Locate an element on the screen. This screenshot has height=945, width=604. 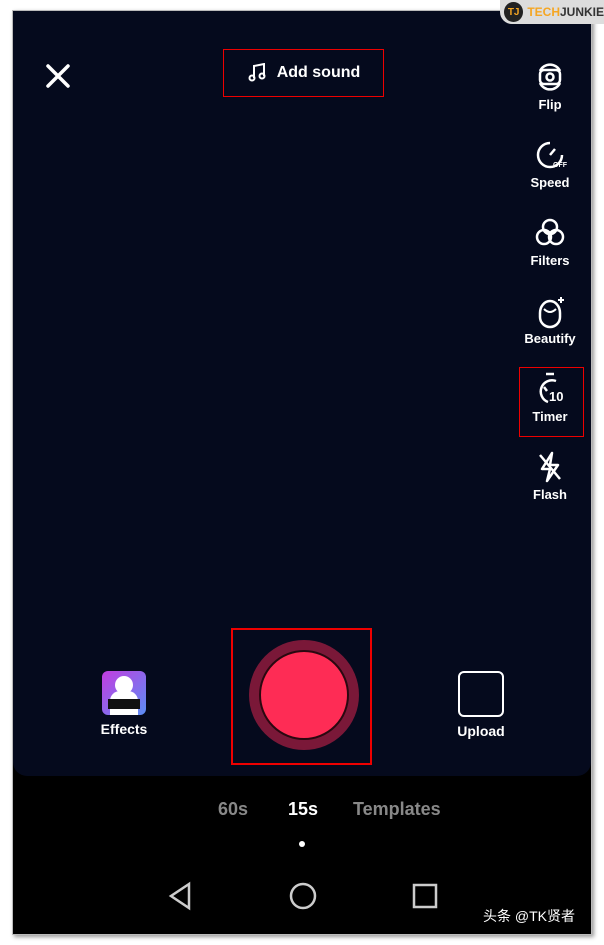
svg-text: OFF is located at coordinates (560, 165).